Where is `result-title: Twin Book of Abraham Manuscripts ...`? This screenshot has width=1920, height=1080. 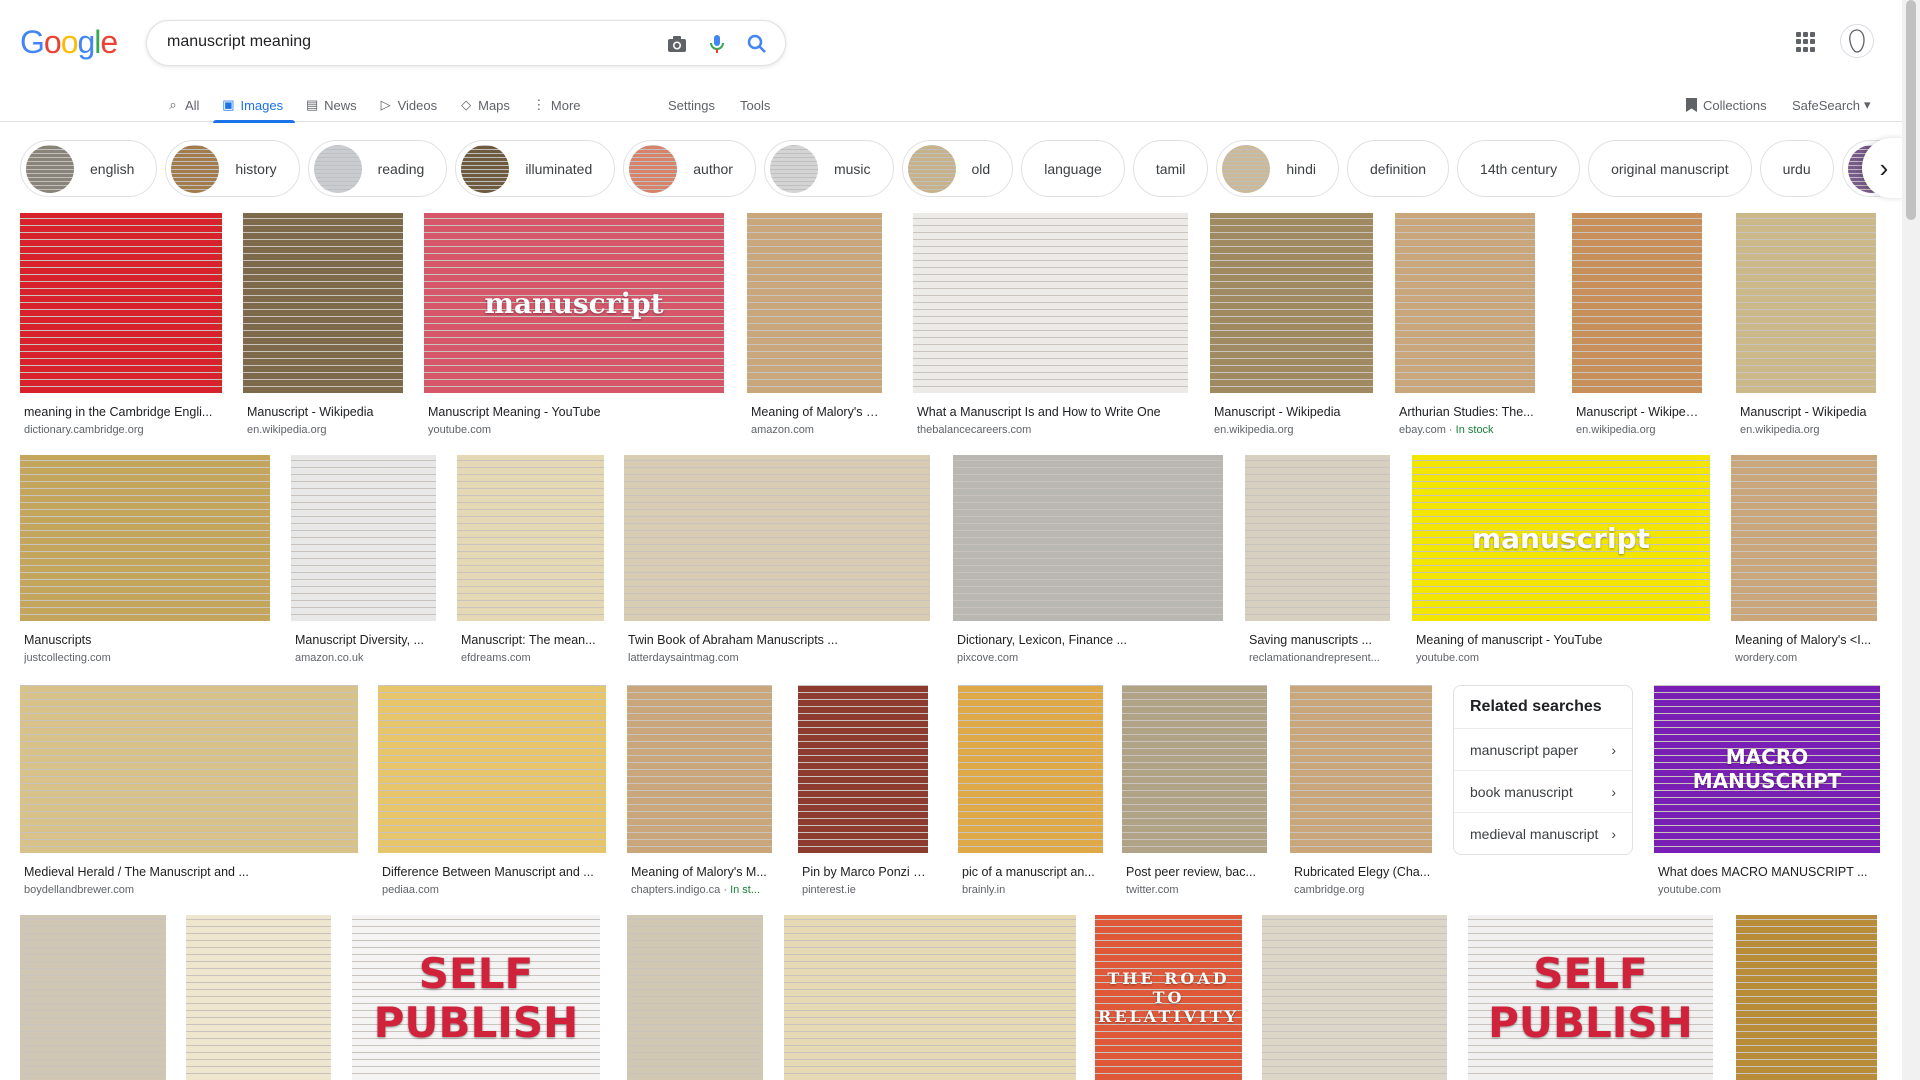 result-title: Twin Book of Abraham Manuscripts ... is located at coordinates (779, 640).